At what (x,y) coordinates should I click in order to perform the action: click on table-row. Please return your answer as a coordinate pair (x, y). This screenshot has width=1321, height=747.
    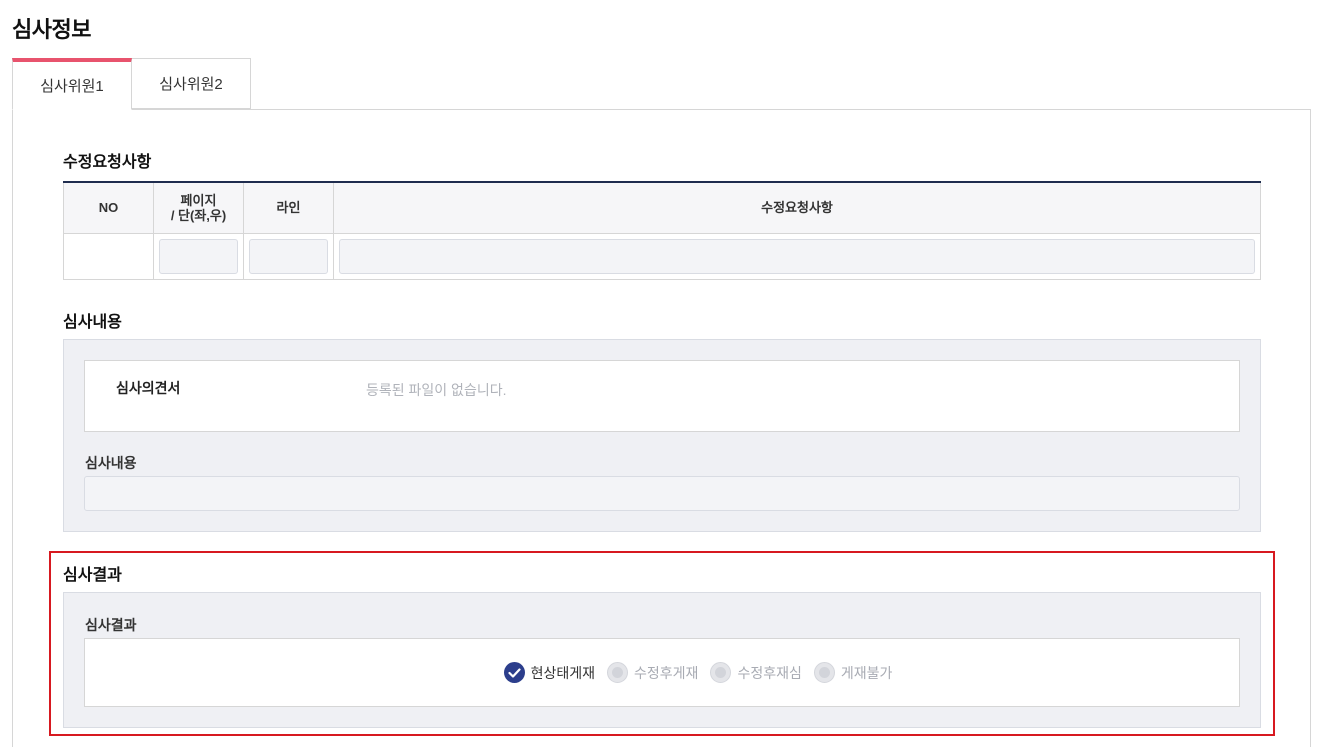
    Looking at the image, I should click on (662, 256).